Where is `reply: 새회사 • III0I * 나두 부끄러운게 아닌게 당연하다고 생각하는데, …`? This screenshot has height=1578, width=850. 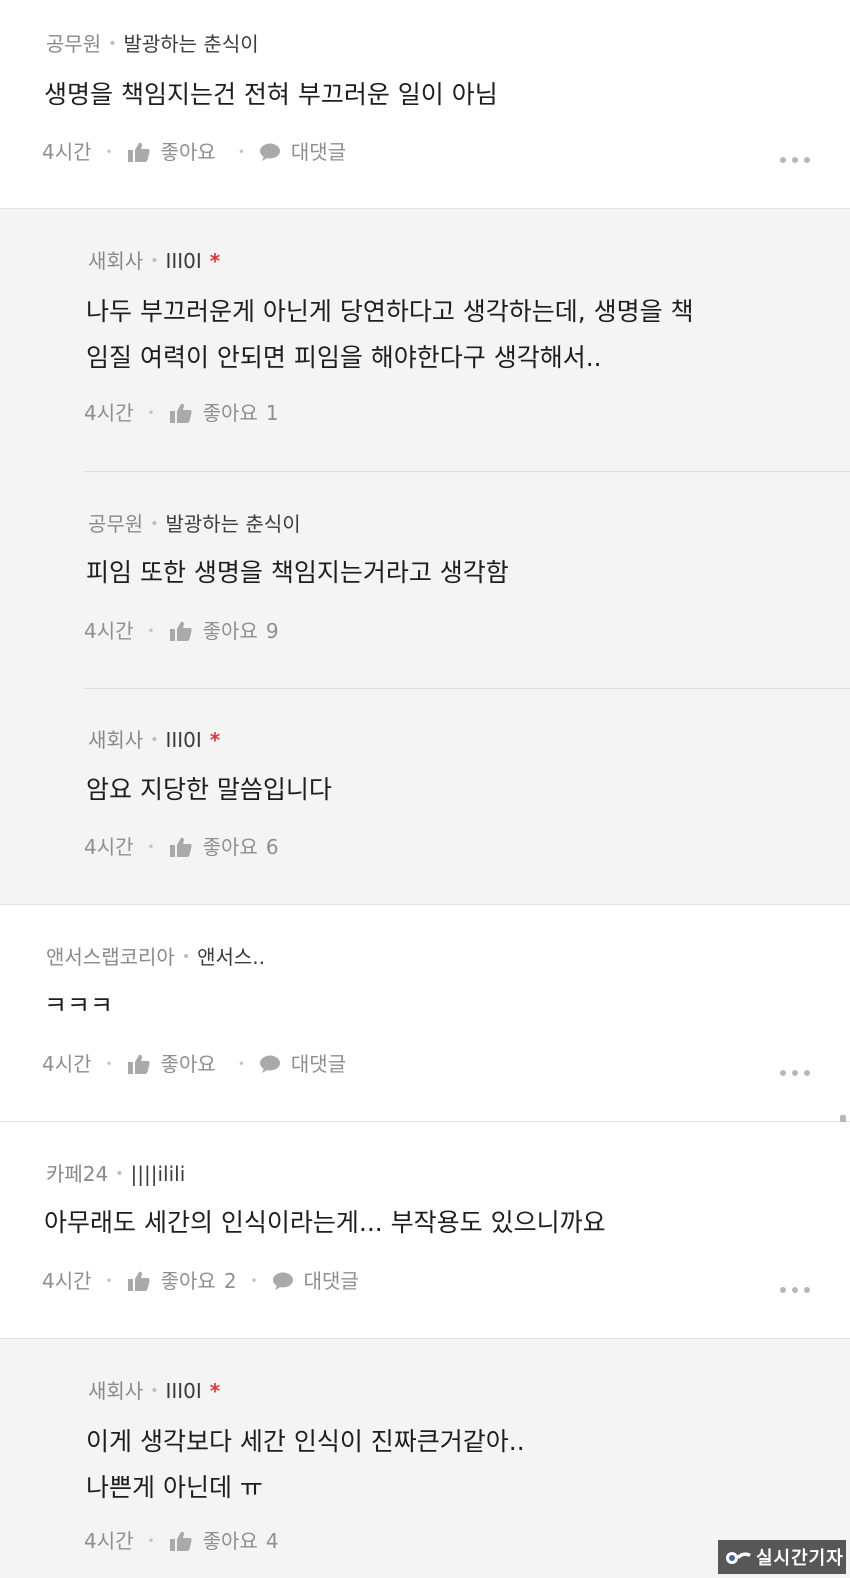
reply: 새회사 • III0I * 나두 부끄러운게 아닌게 당연하다고 생각하는데, … is located at coordinates (467, 340).